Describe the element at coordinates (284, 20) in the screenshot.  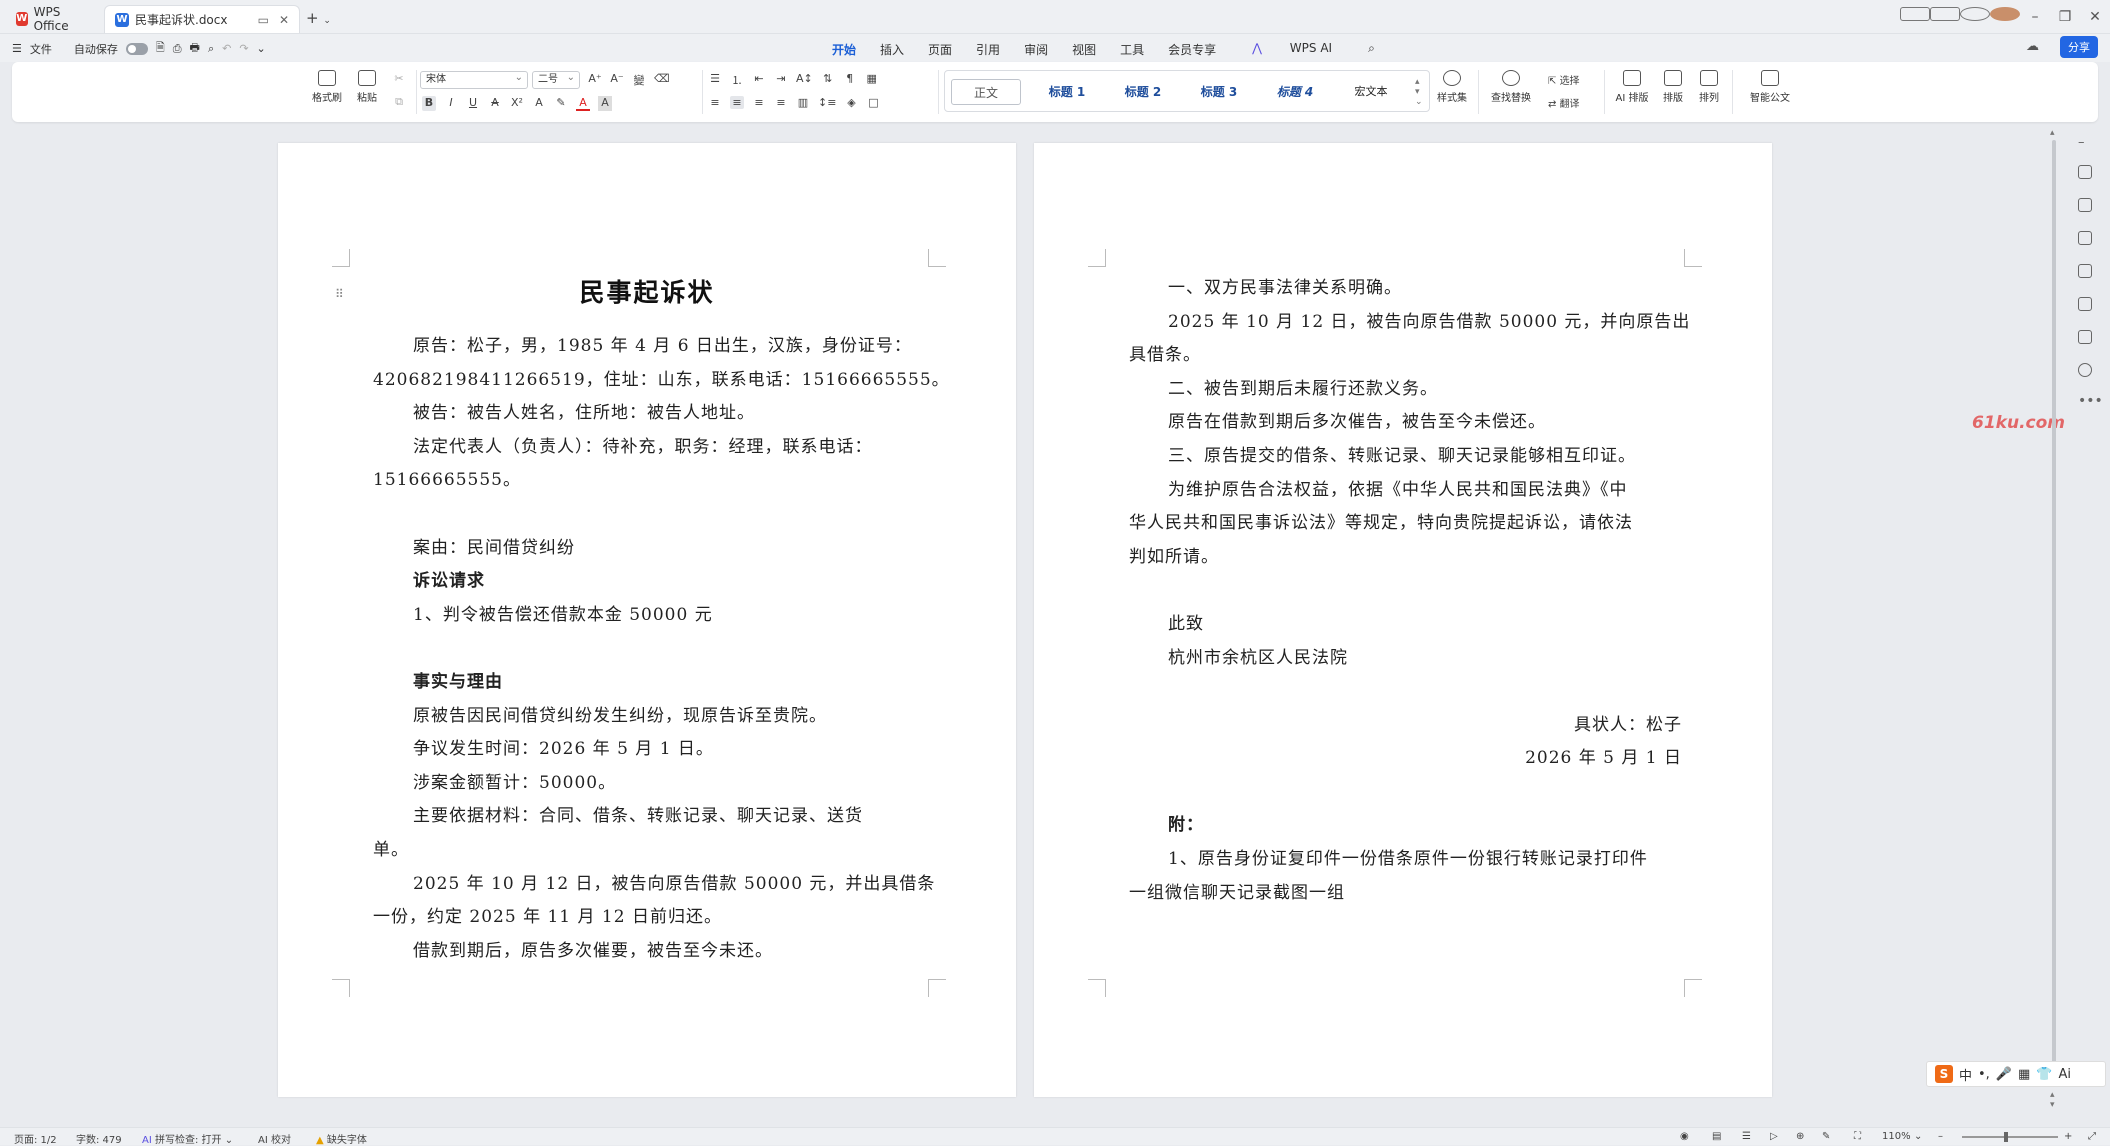
I see `tab-close-icon: ✕` at that location.